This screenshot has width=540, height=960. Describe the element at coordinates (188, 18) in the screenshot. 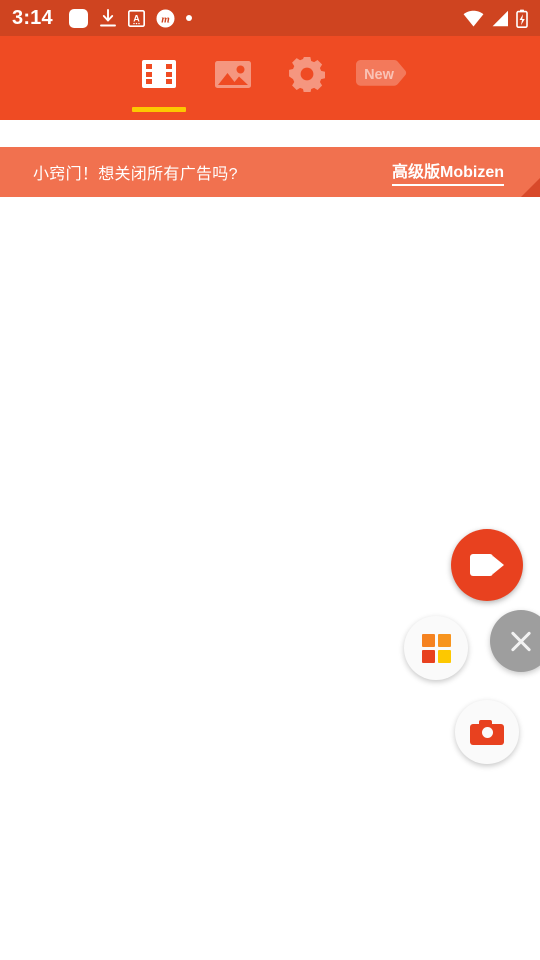

I see `more-notifications-dot-icon` at that location.